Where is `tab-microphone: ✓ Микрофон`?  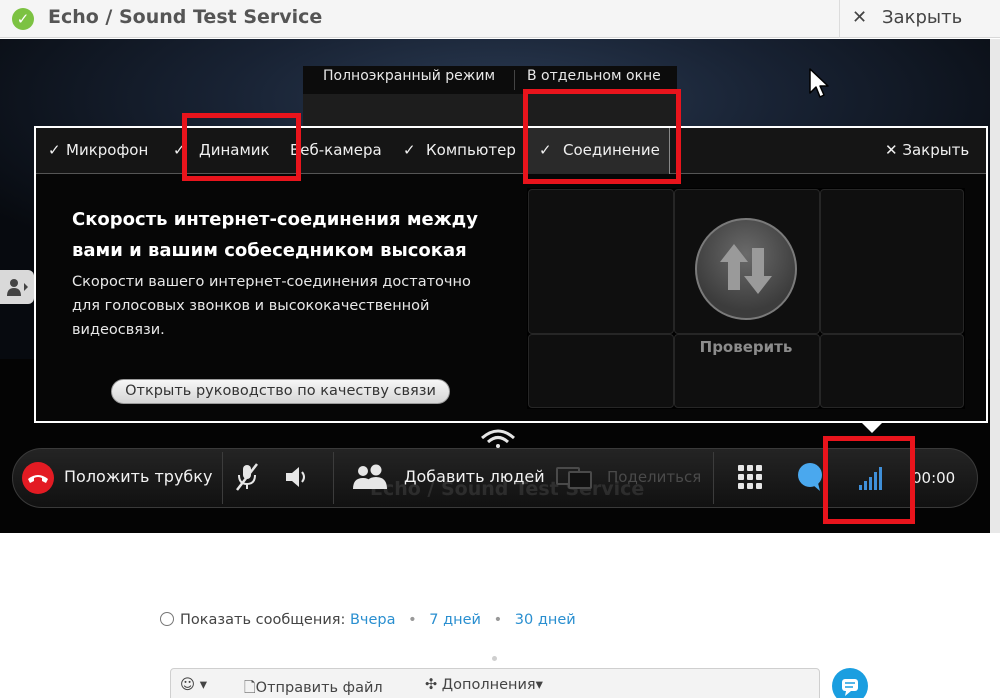 tab-microphone: ✓ Микрофон is located at coordinates (98, 152).